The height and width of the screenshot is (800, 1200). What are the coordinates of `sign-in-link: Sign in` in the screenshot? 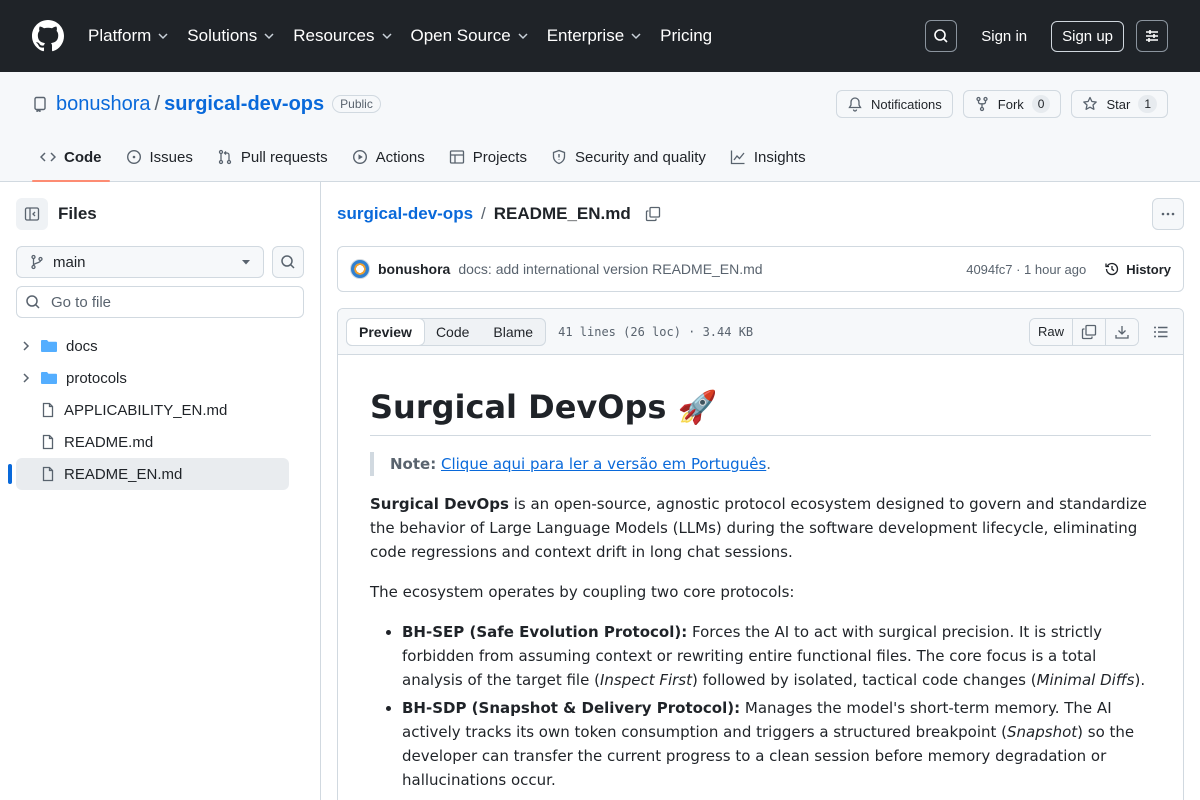 It's located at (1004, 36).